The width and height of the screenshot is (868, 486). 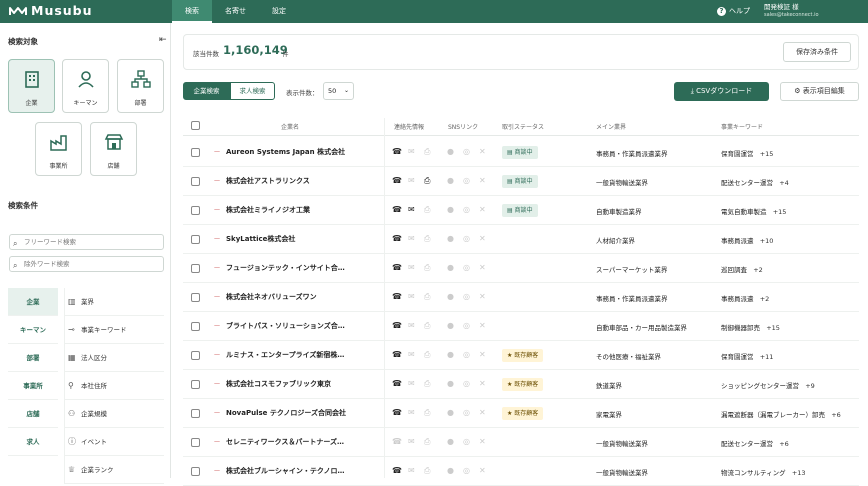 I want to click on header-company-name: 企業名, so click(x=290, y=126).